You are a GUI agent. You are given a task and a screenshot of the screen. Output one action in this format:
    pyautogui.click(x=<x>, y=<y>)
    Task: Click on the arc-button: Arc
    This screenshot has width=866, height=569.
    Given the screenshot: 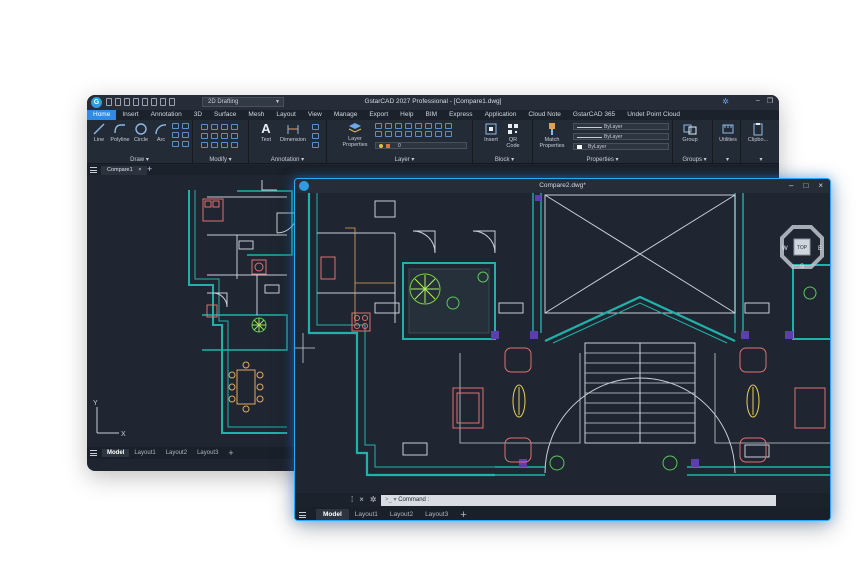 What is the action you would take?
    pyautogui.click(x=161, y=132)
    